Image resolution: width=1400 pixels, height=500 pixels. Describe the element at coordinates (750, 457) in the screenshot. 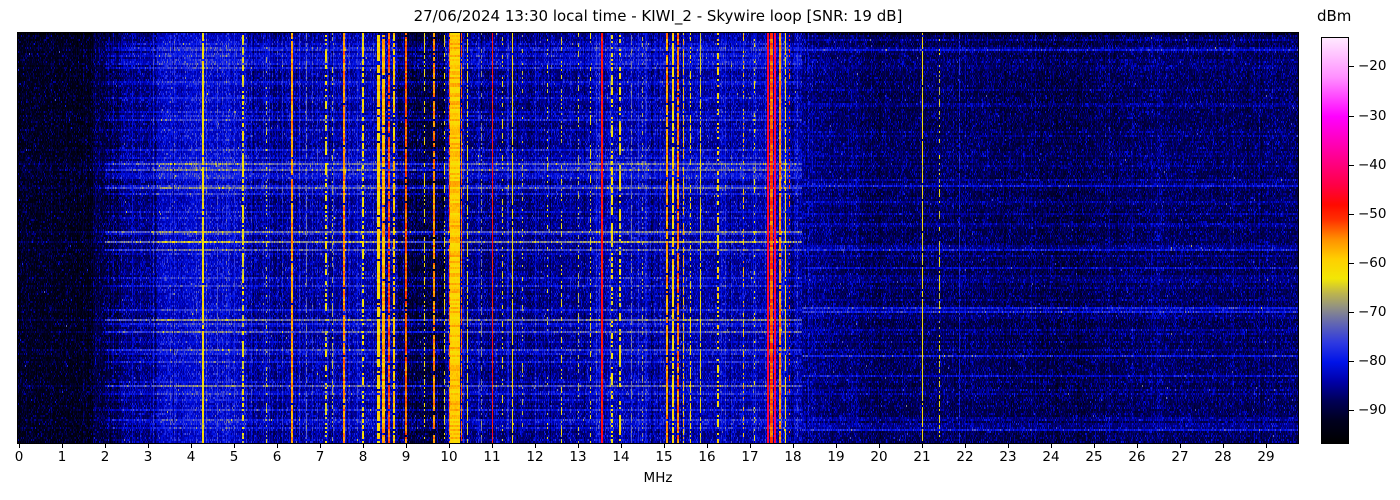

I see `x-tick-label: 17` at that location.